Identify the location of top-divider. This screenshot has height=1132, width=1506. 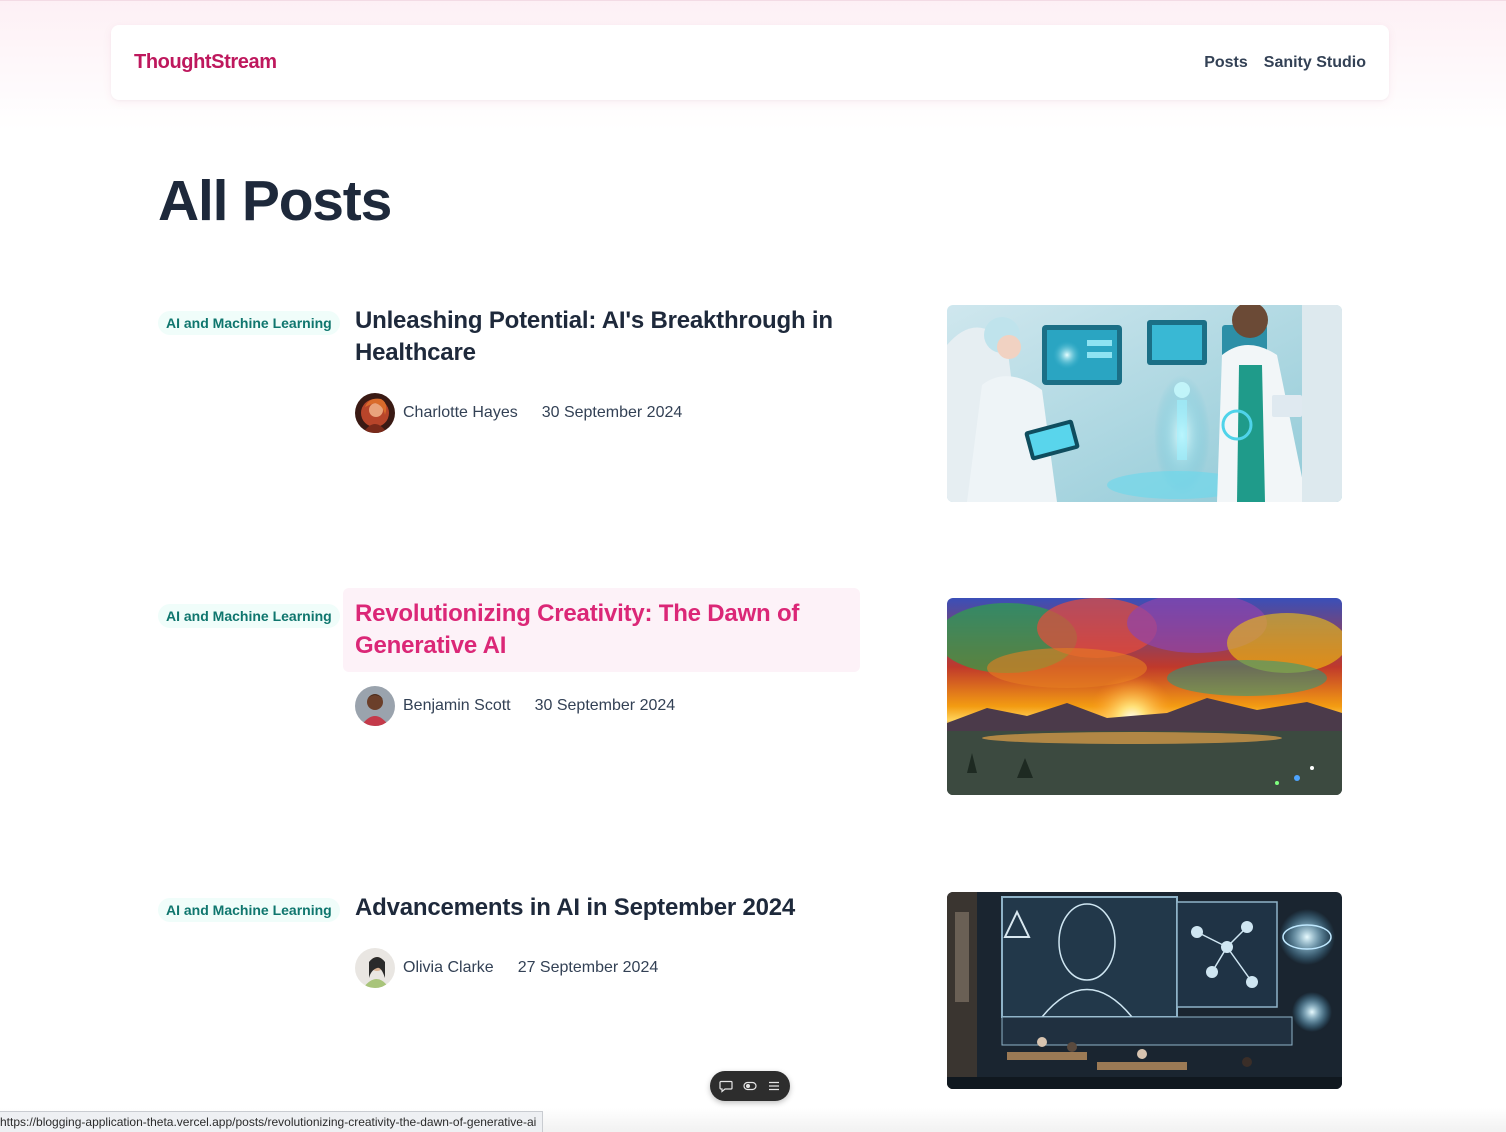
(753, 0).